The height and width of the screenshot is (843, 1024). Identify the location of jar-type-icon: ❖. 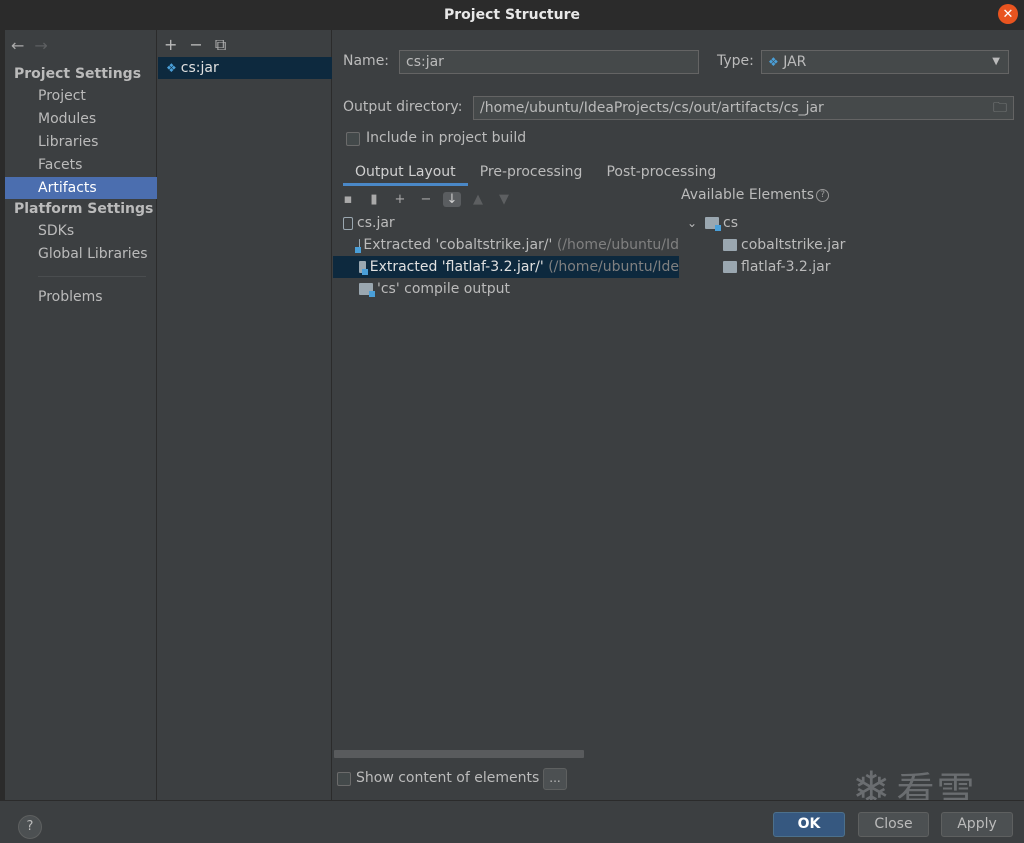
(773, 62).